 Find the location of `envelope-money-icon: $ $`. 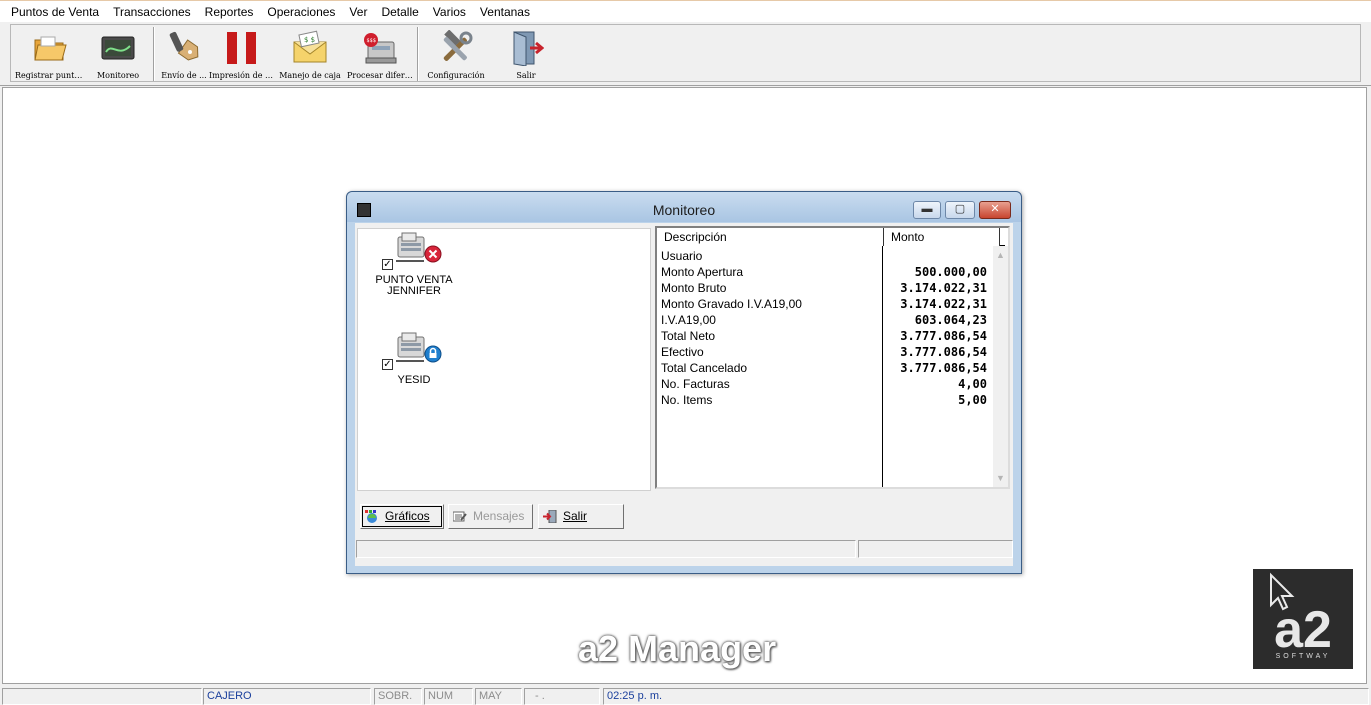

envelope-money-icon: $ $ is located at coordinates (310, 46).